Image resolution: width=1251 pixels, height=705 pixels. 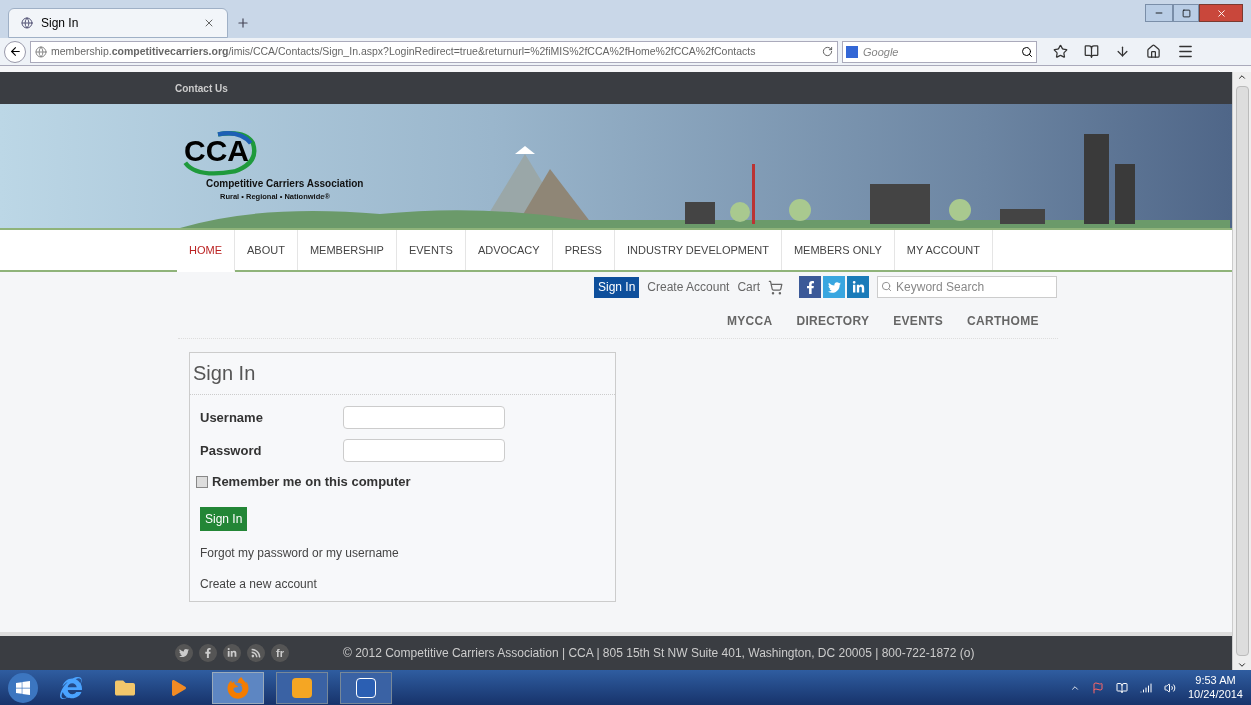 I want to click on scroll-down-icon, so click(x=1242, y=665).